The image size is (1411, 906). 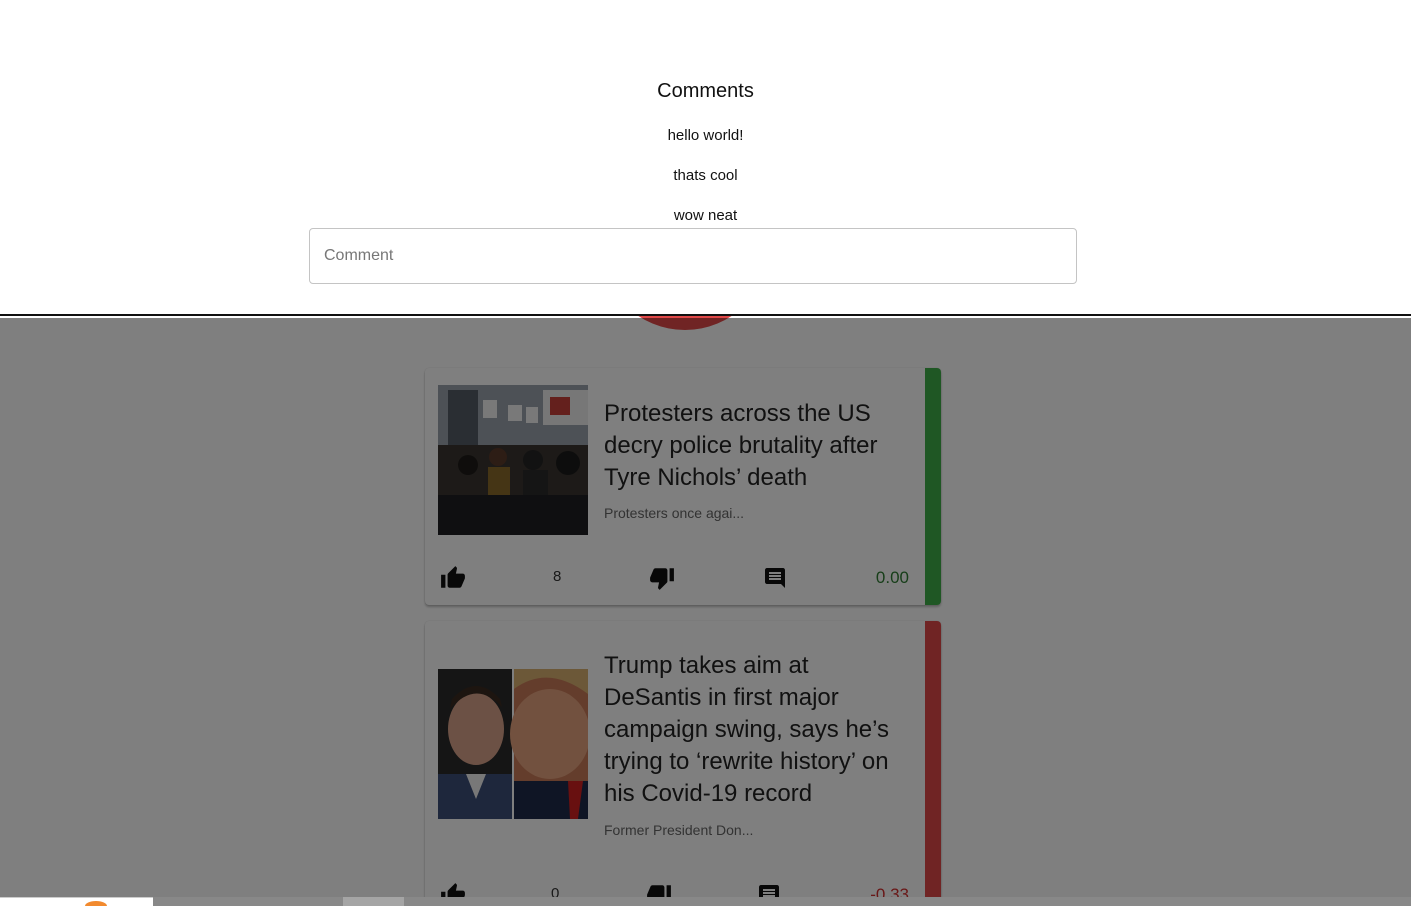 What do you see at coordinates (705, 901) in the screenshot?
I see `taskbar` at bounding box center [705, 901].